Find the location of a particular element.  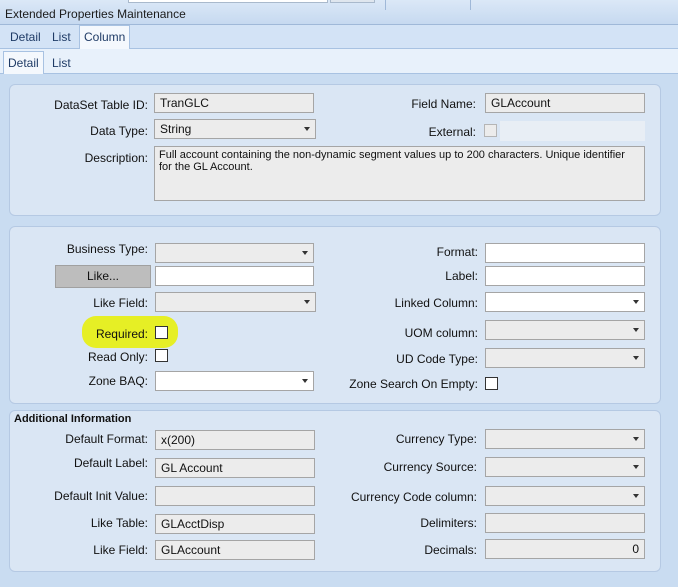

top-input-strip is located at coordinates (228, 1).